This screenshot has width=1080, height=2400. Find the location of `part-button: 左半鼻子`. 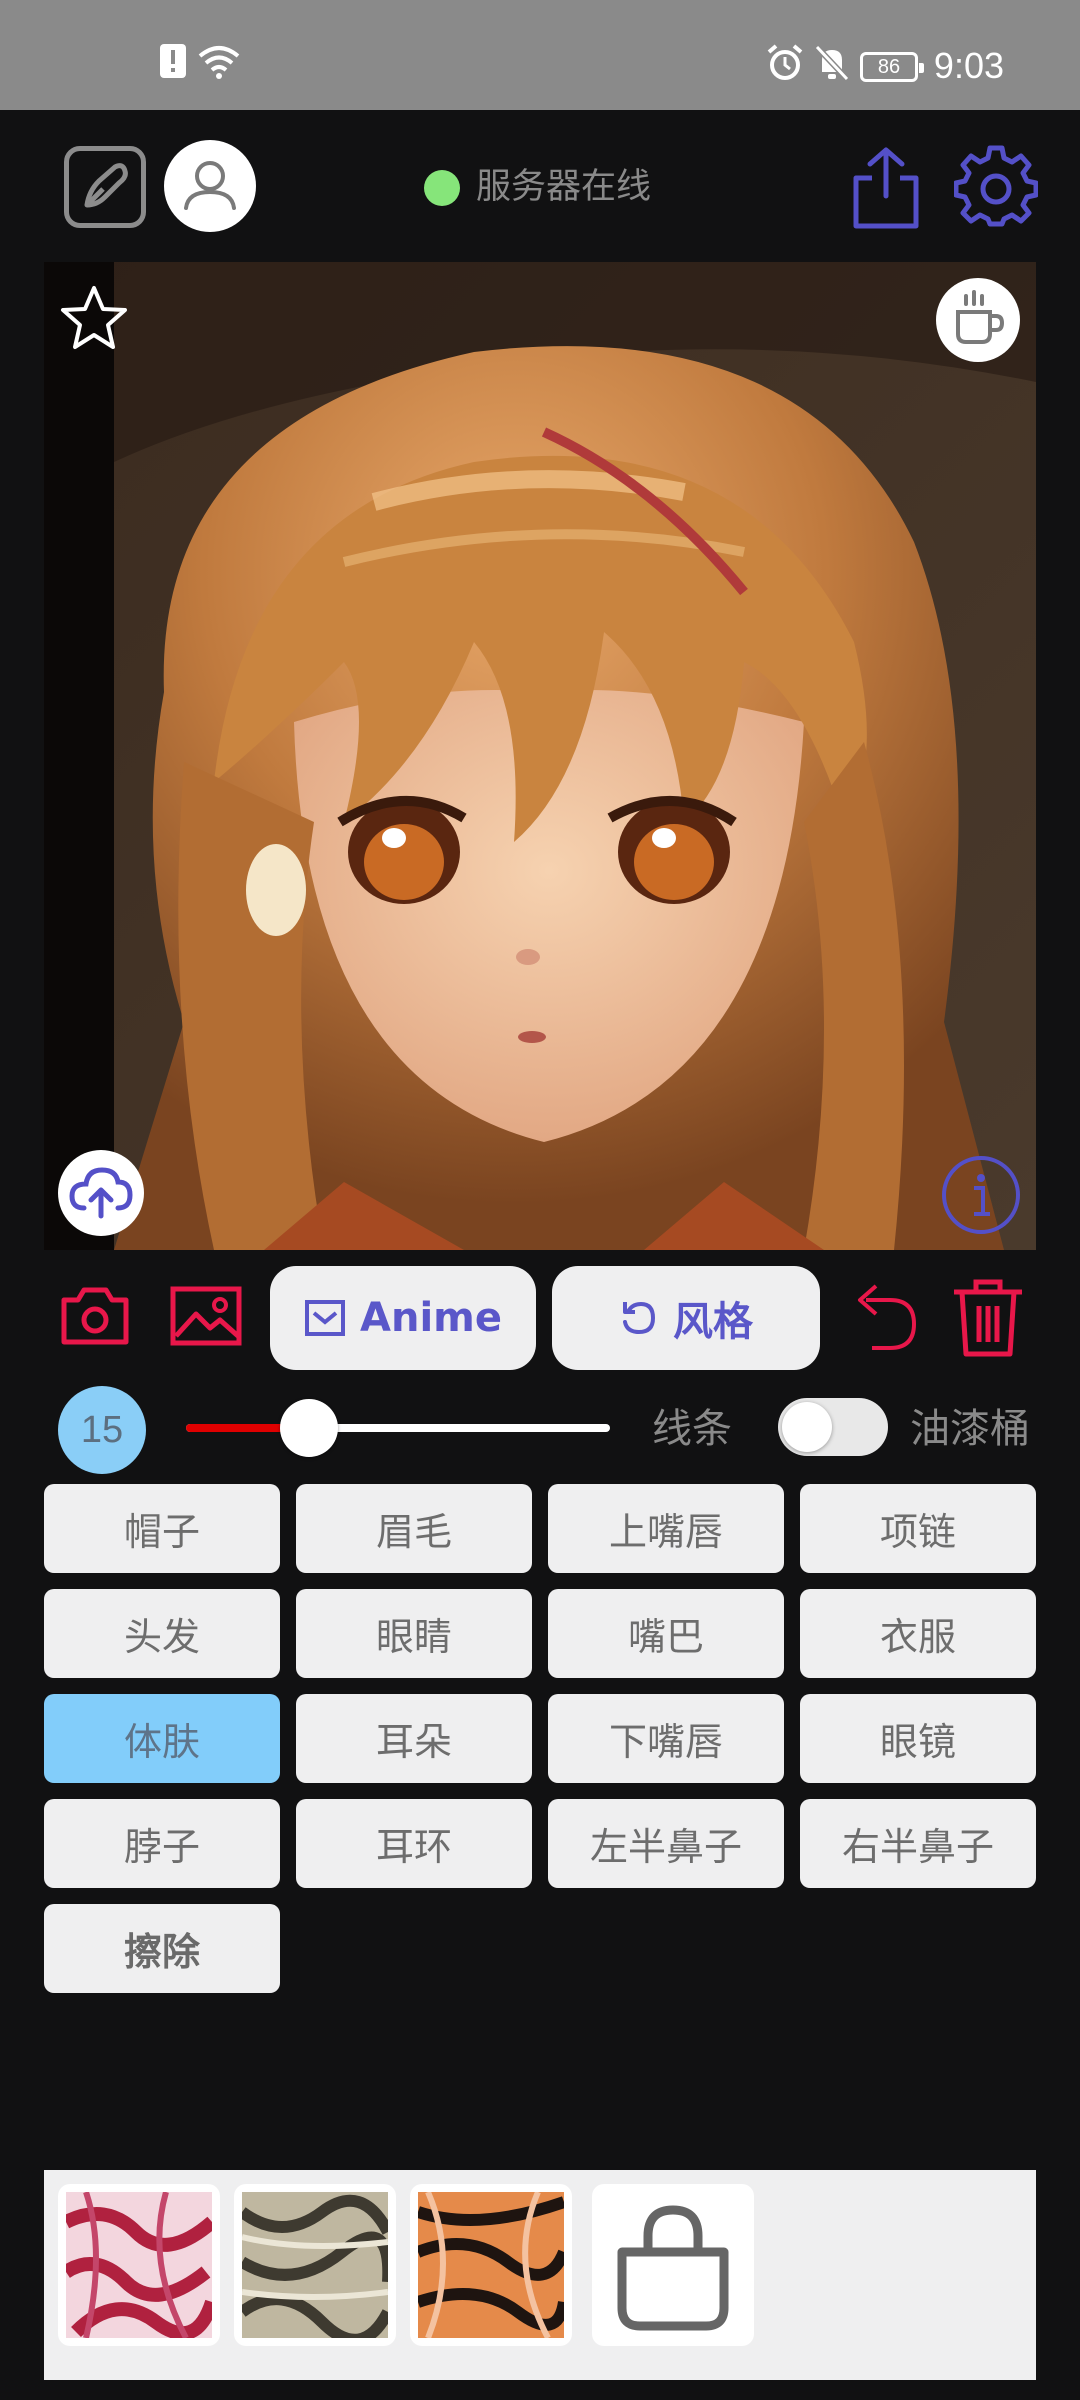

part-button: 左半鼻子 is located at coordinates (666, 1843).